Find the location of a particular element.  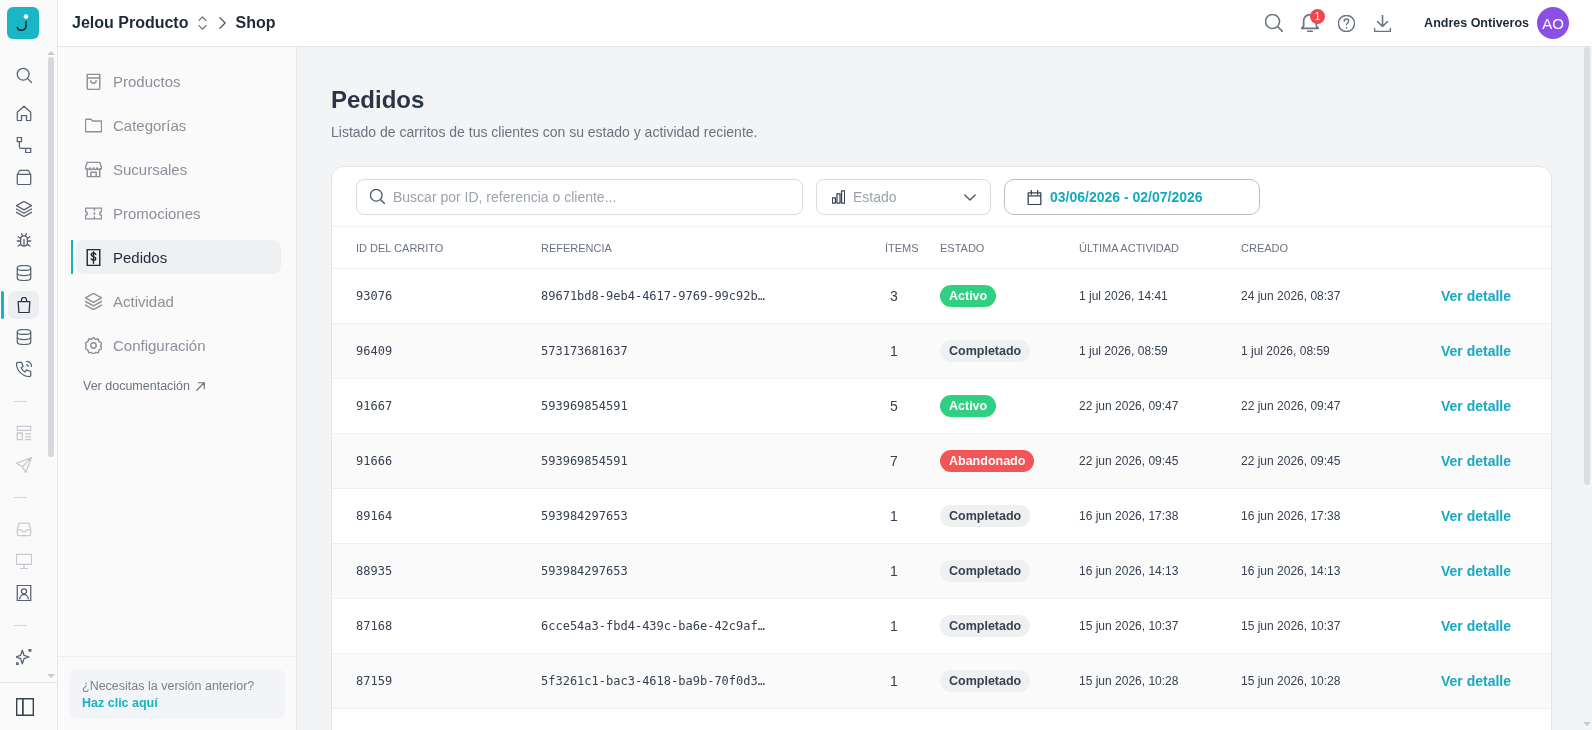

gear-icon is located at coordinates (93, 345).